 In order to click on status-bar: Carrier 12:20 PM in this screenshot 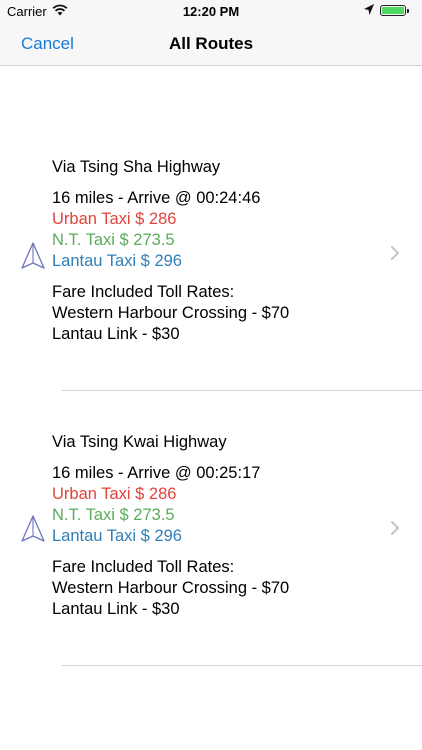, I will do `click(211, 11)`.